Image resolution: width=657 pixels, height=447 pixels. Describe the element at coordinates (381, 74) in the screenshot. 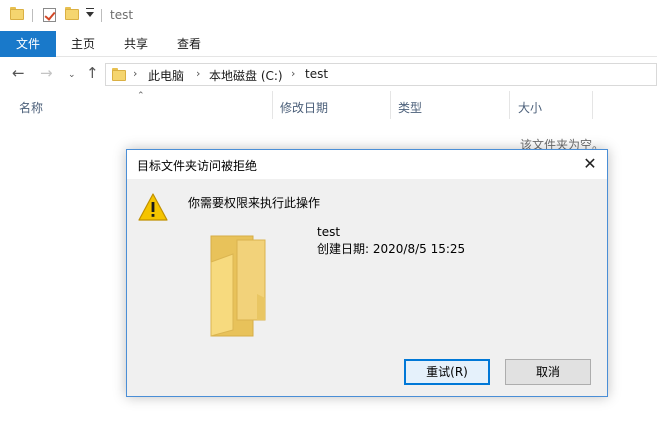

I see `address-bar: › 此电脑 › 本地磁盘 (C:) › test` at that location.